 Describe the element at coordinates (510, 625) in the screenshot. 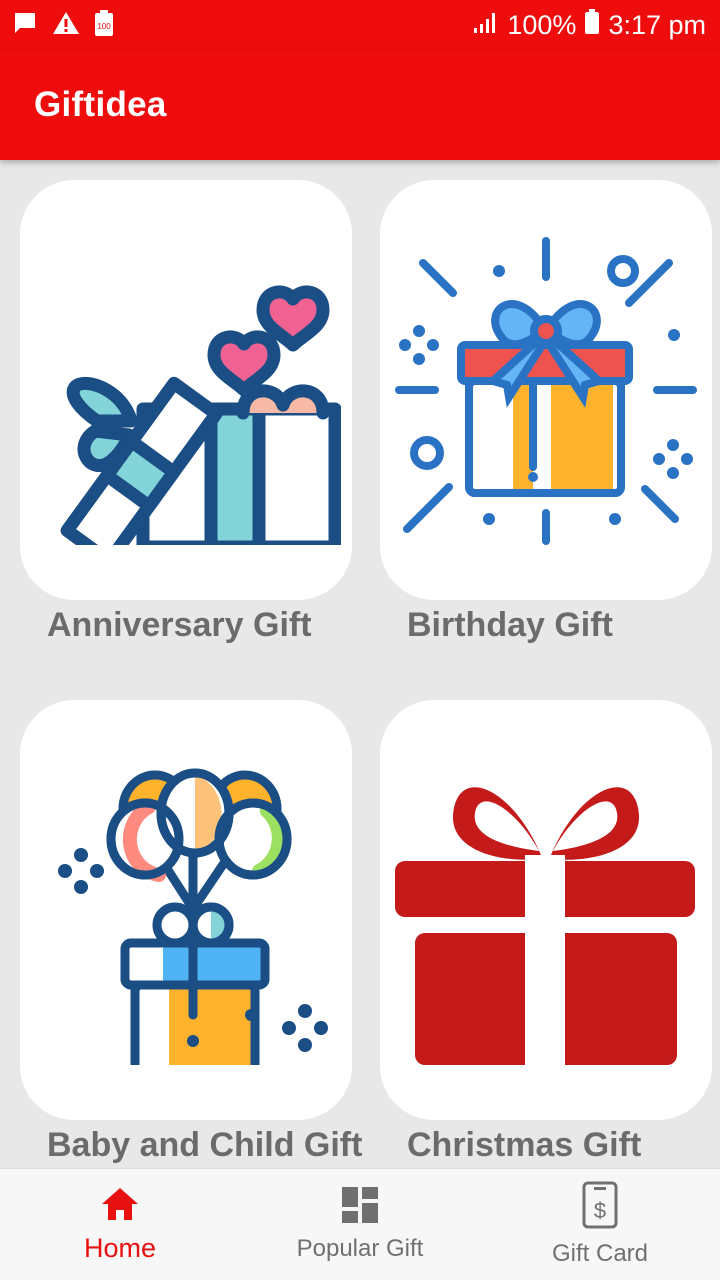

I see `category-label-birthday: Birthday Gift` at that location.